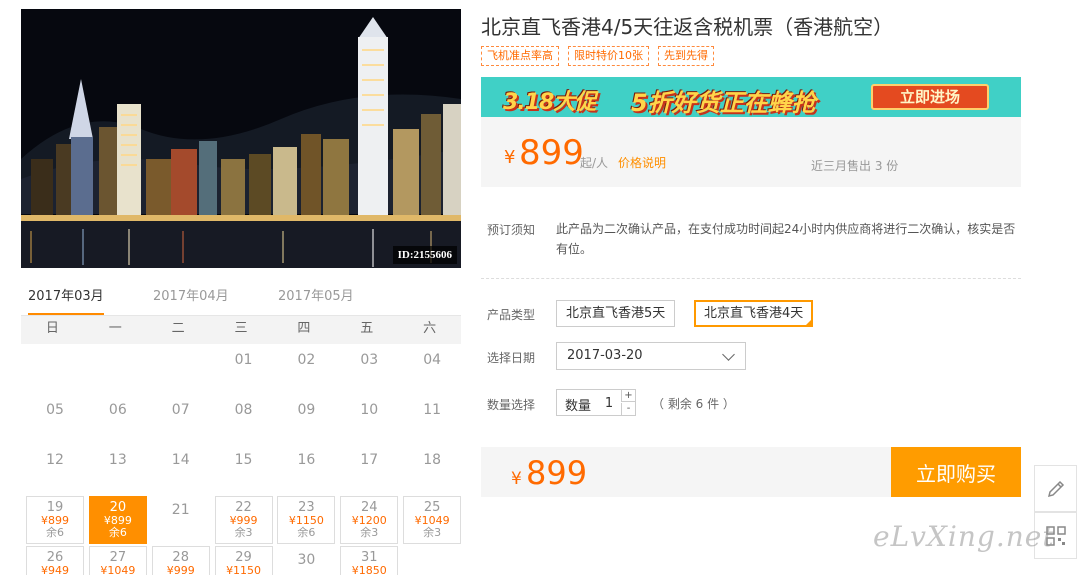 The height and width of the screenshot is (575, 1077). What do you see at coordinates (306, 420) in the screenshot?
I see `calendar-day: 09` at bounding box center [306, 420].